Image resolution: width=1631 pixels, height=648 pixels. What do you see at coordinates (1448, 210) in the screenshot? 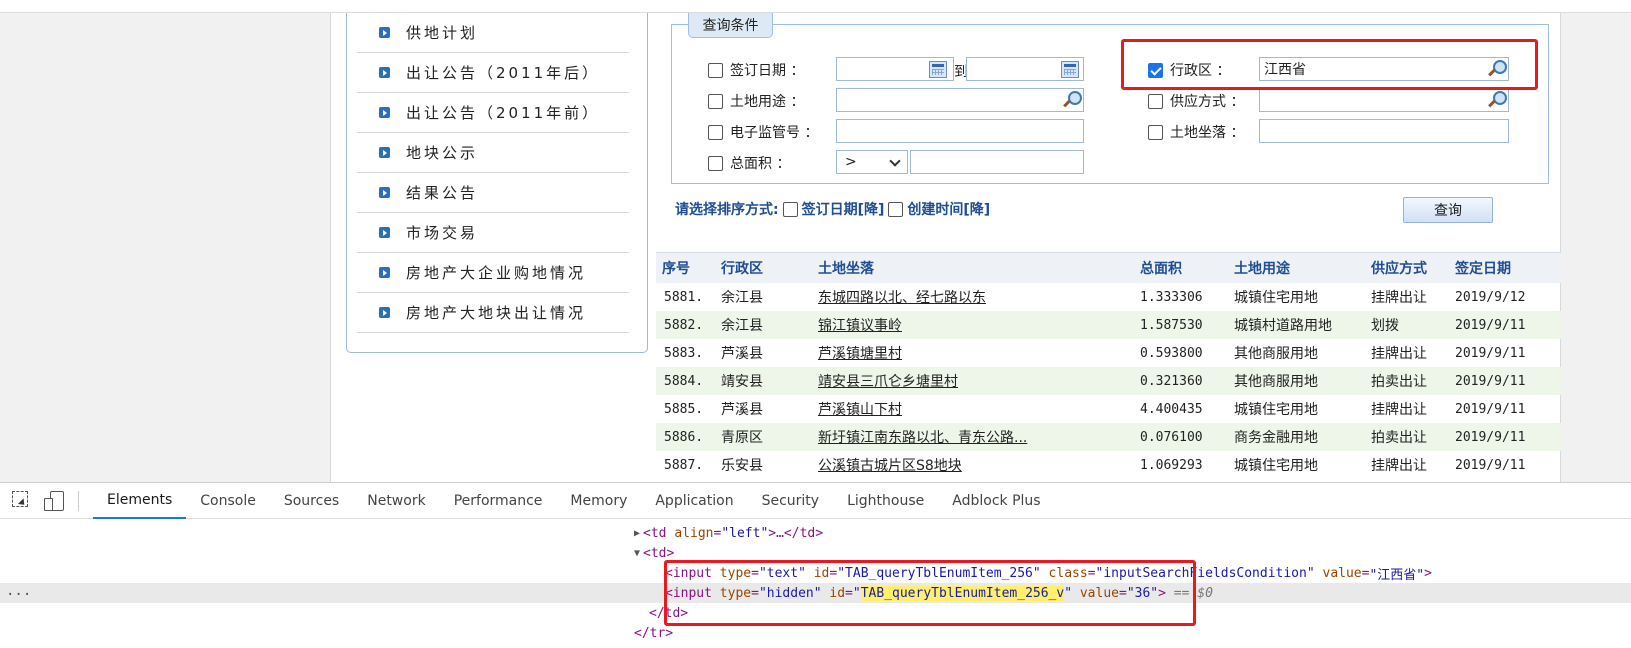
I see `search-button: 查询` at bounding box center [1448, 210].